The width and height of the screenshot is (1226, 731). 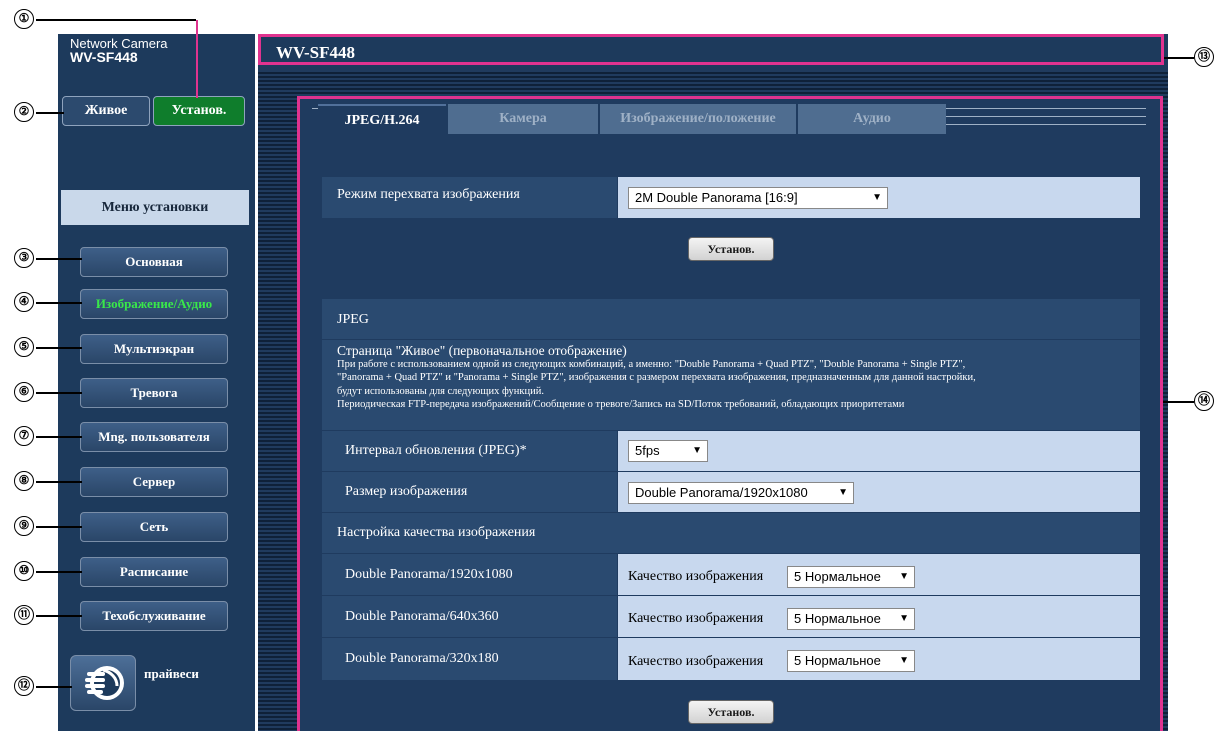 What do you see at coordinates (668, 451) in the screenshot?
I see `refresh-interval-select: 5fps ▼` at bounding box center [668, 451].